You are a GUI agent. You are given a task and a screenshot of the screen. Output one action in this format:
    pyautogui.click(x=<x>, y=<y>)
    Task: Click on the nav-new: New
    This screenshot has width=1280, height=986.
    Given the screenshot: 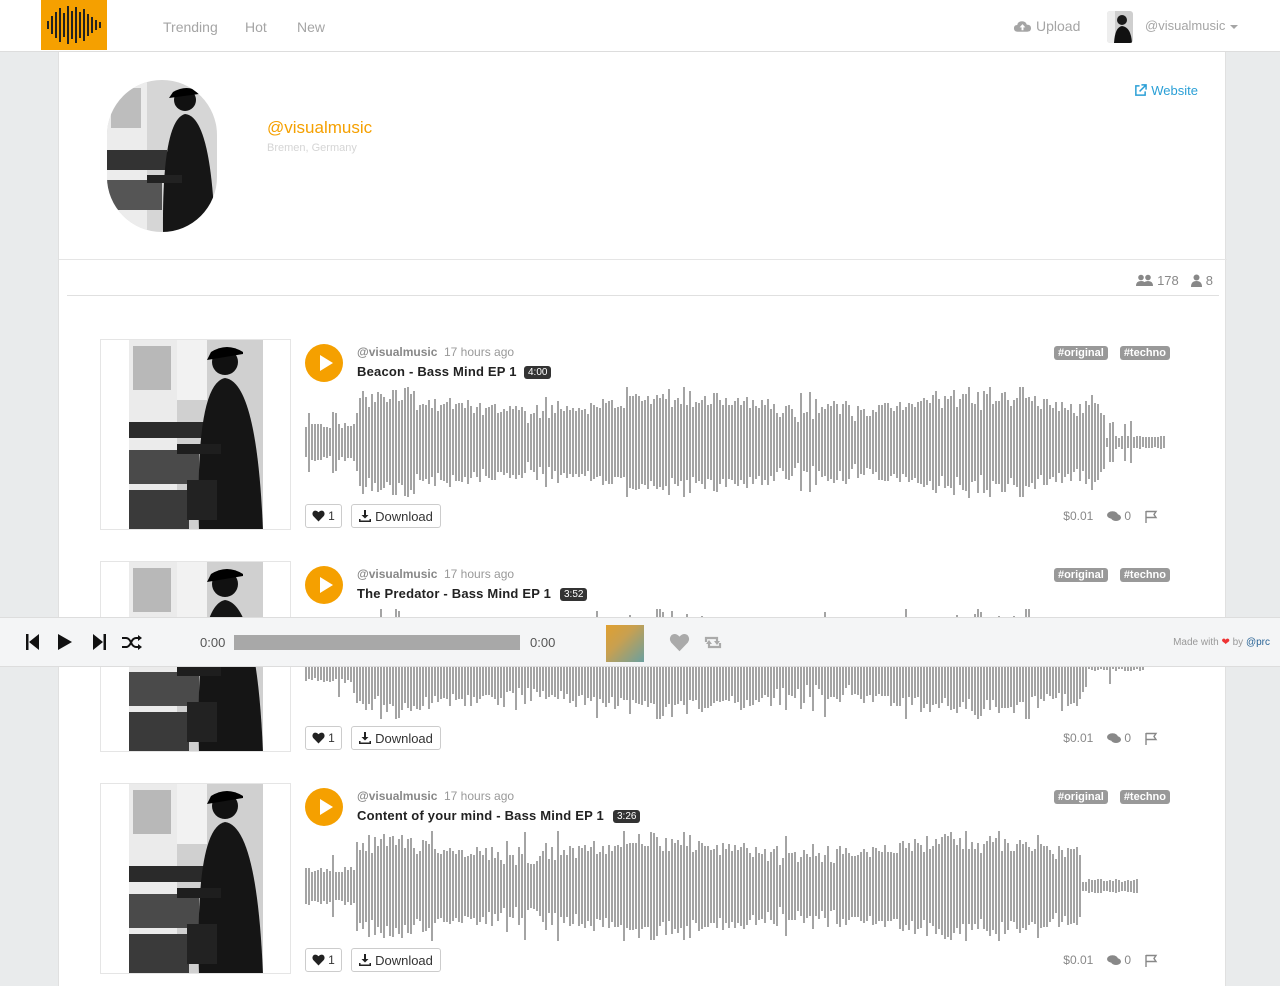 What is the action you would take?
    pyautogui.click(x=311, y=27)
    